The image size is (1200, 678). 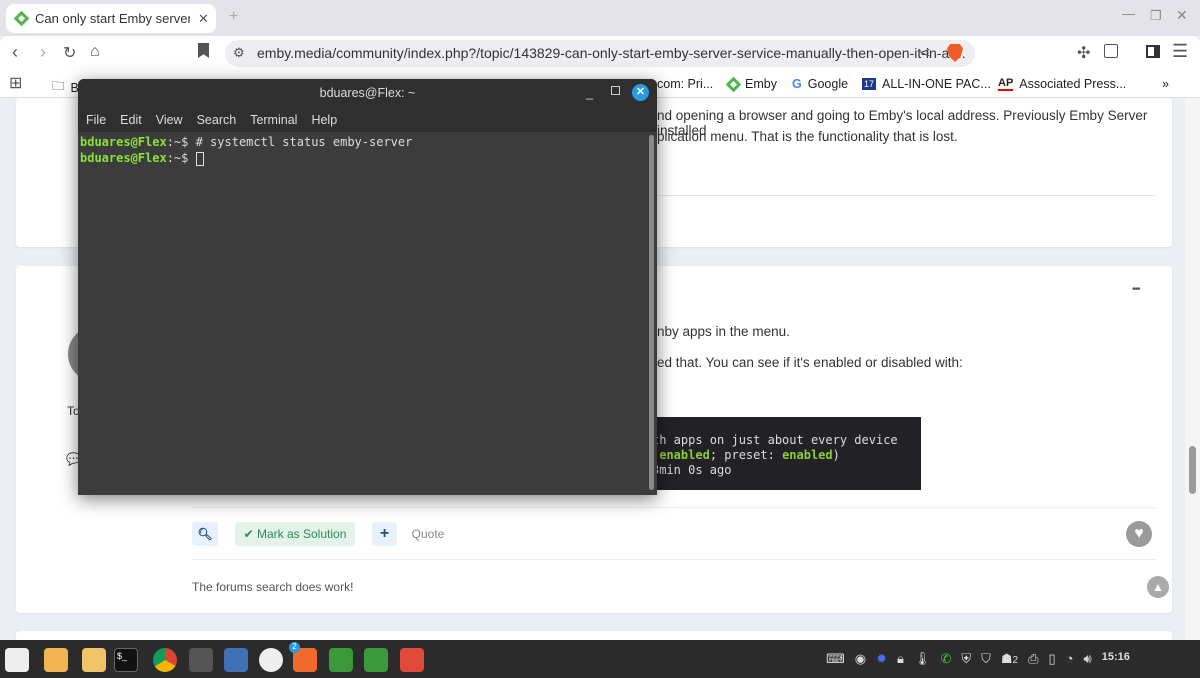 What do you see at coordinates (1153, 51) in the screenshot?
I see `sidebar-icon` at bounding box center [1153, 51].